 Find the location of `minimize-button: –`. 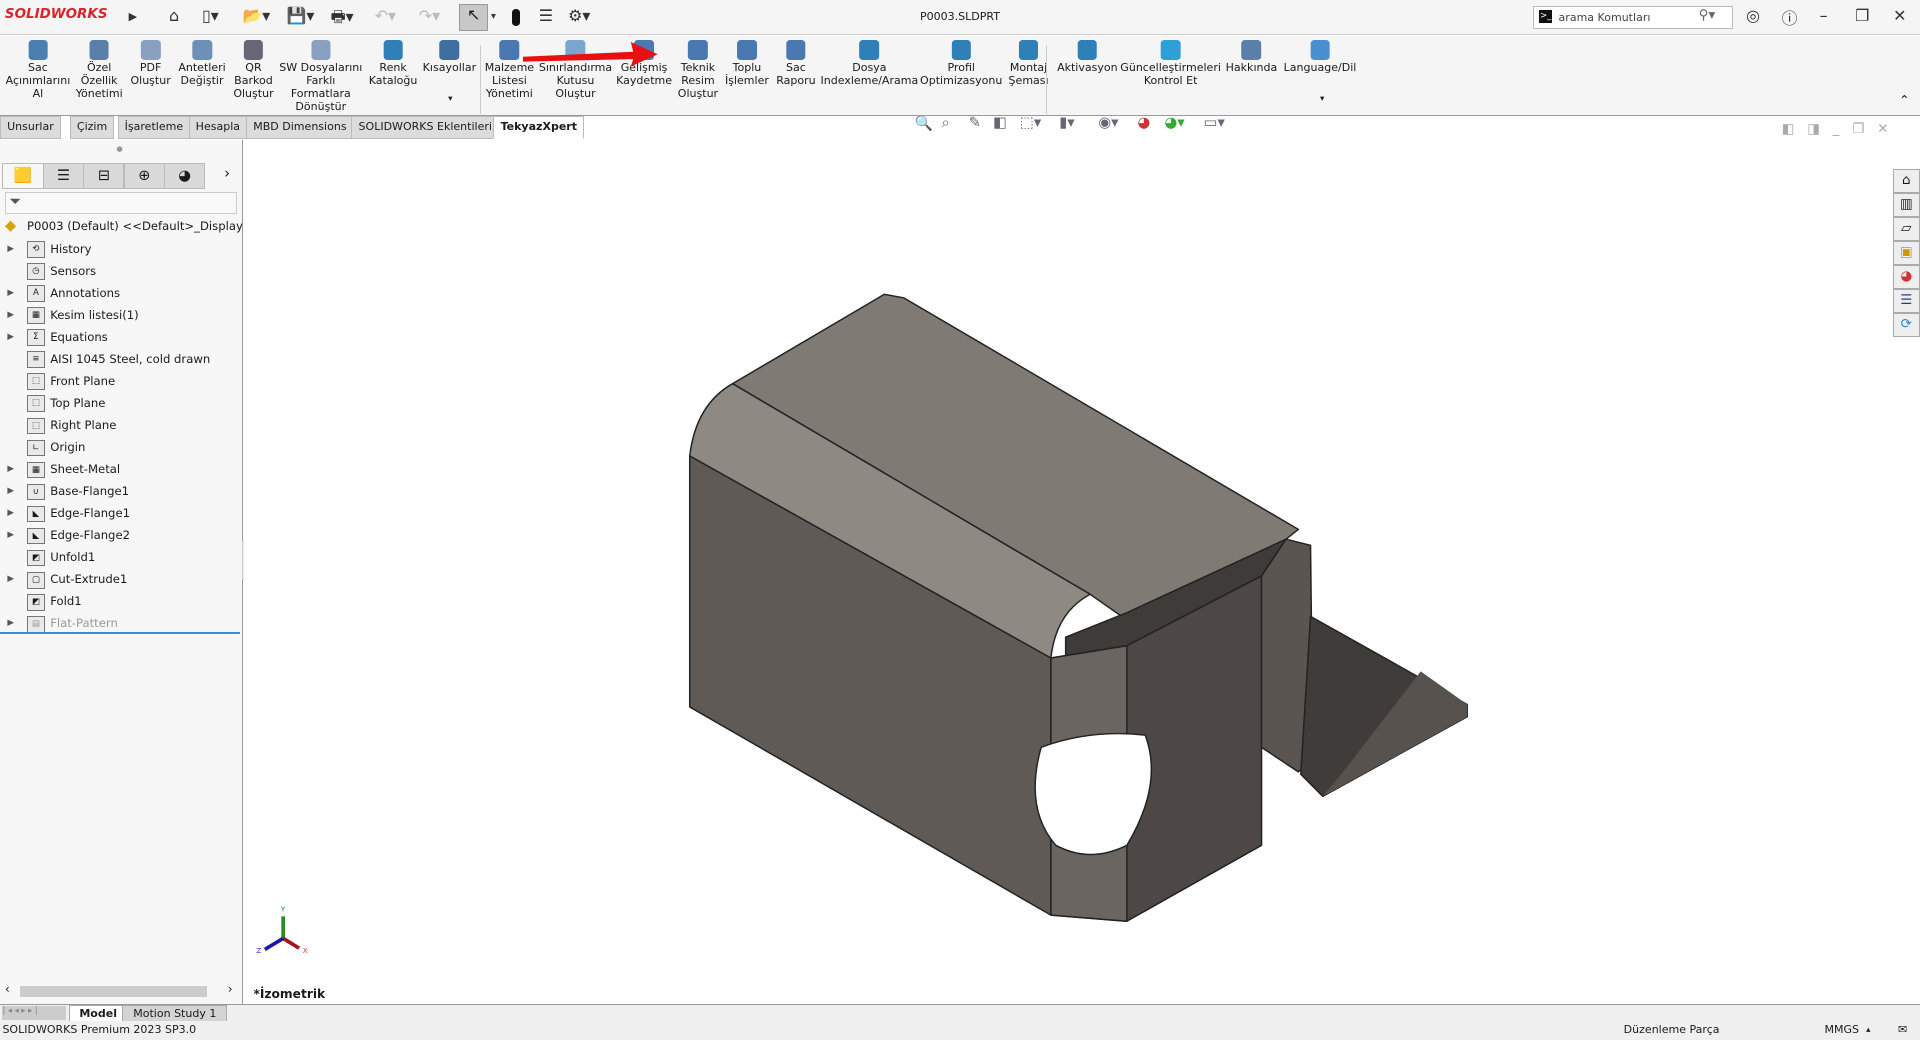

minimize-button: – is located at coordinates (1824, 15).